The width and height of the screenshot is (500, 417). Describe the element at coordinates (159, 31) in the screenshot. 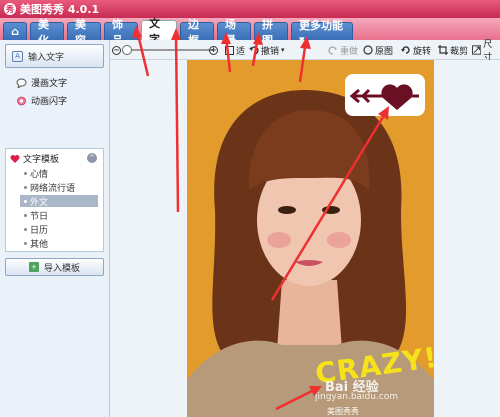

I see `tab-text: 文字` at that location.